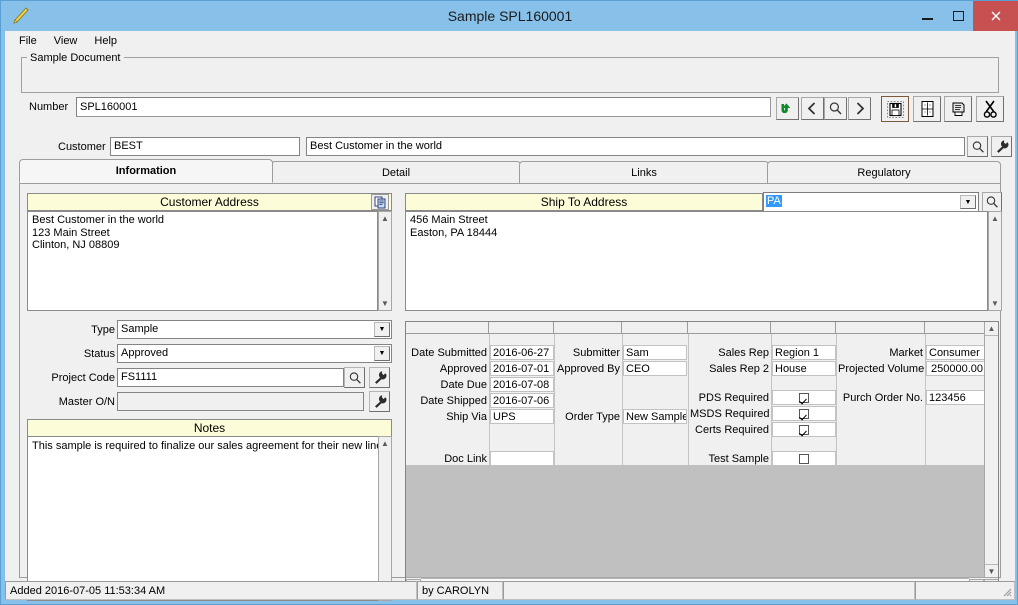 This screenshot has height=605, width=1018. What do you see at coordinates (927, 16) in the screenshot?
I see `minimize-button` at bounding box center [927, 16].